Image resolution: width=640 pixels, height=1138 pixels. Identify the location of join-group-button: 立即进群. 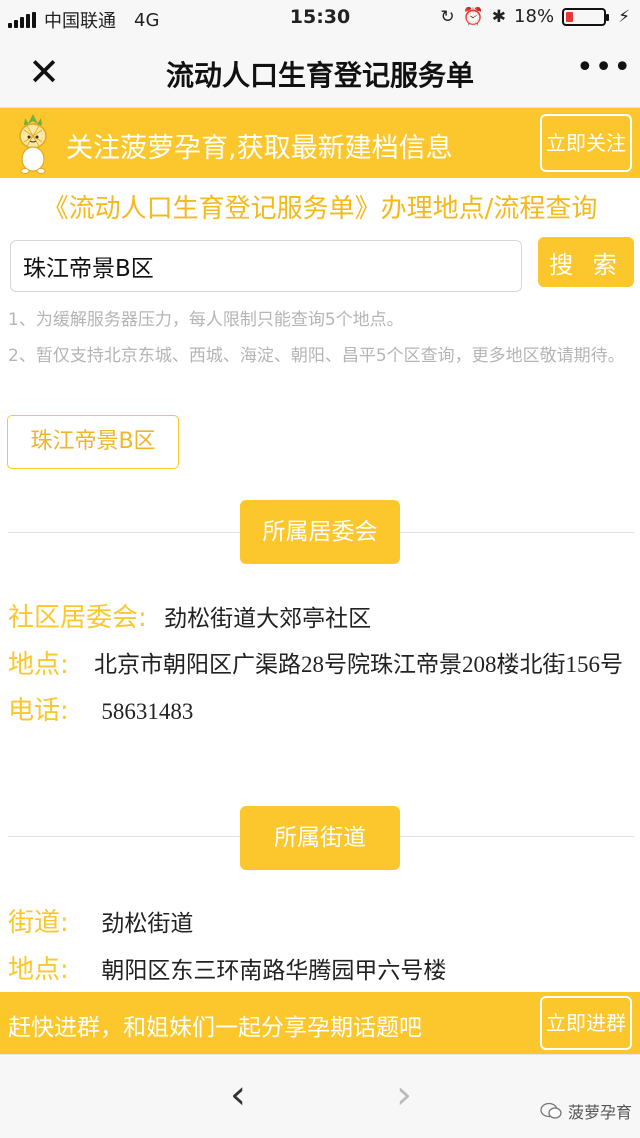
(586, 1023).